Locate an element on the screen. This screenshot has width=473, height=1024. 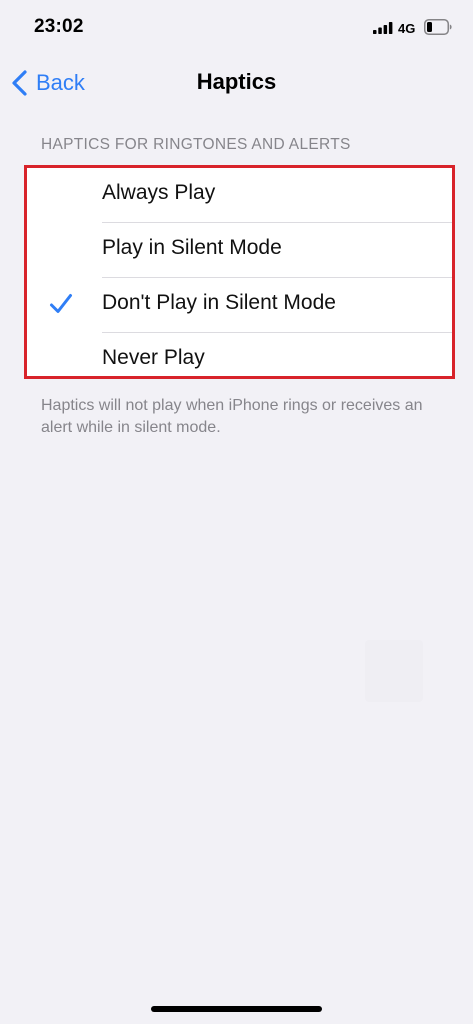
section-header: HAPTICS FOR RINGTONES AND ALERTS is located at coordinates (196, 144).